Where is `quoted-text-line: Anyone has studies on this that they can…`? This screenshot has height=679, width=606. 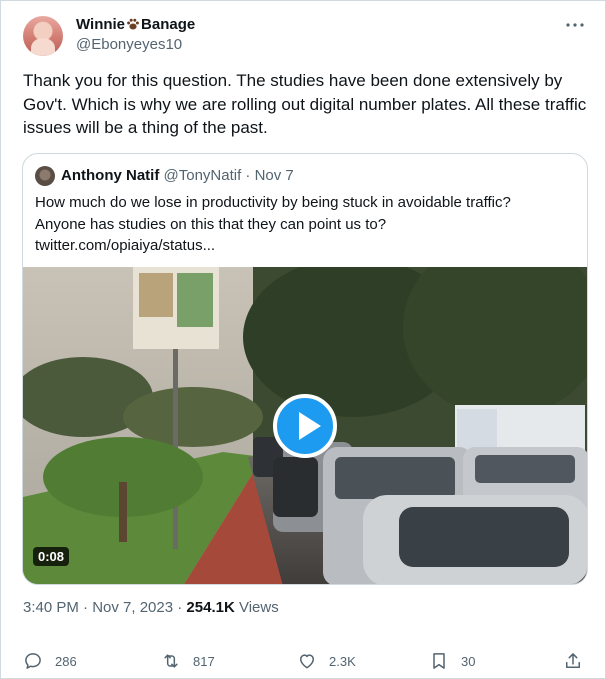 quoted-text-line: Anyone has studies on this that they can… is located at coordinates (211, 224).